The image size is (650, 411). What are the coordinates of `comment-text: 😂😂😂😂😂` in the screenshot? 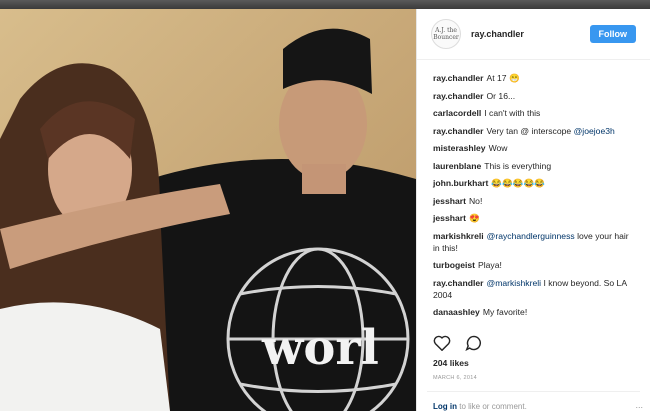 It's located at (518, 183).